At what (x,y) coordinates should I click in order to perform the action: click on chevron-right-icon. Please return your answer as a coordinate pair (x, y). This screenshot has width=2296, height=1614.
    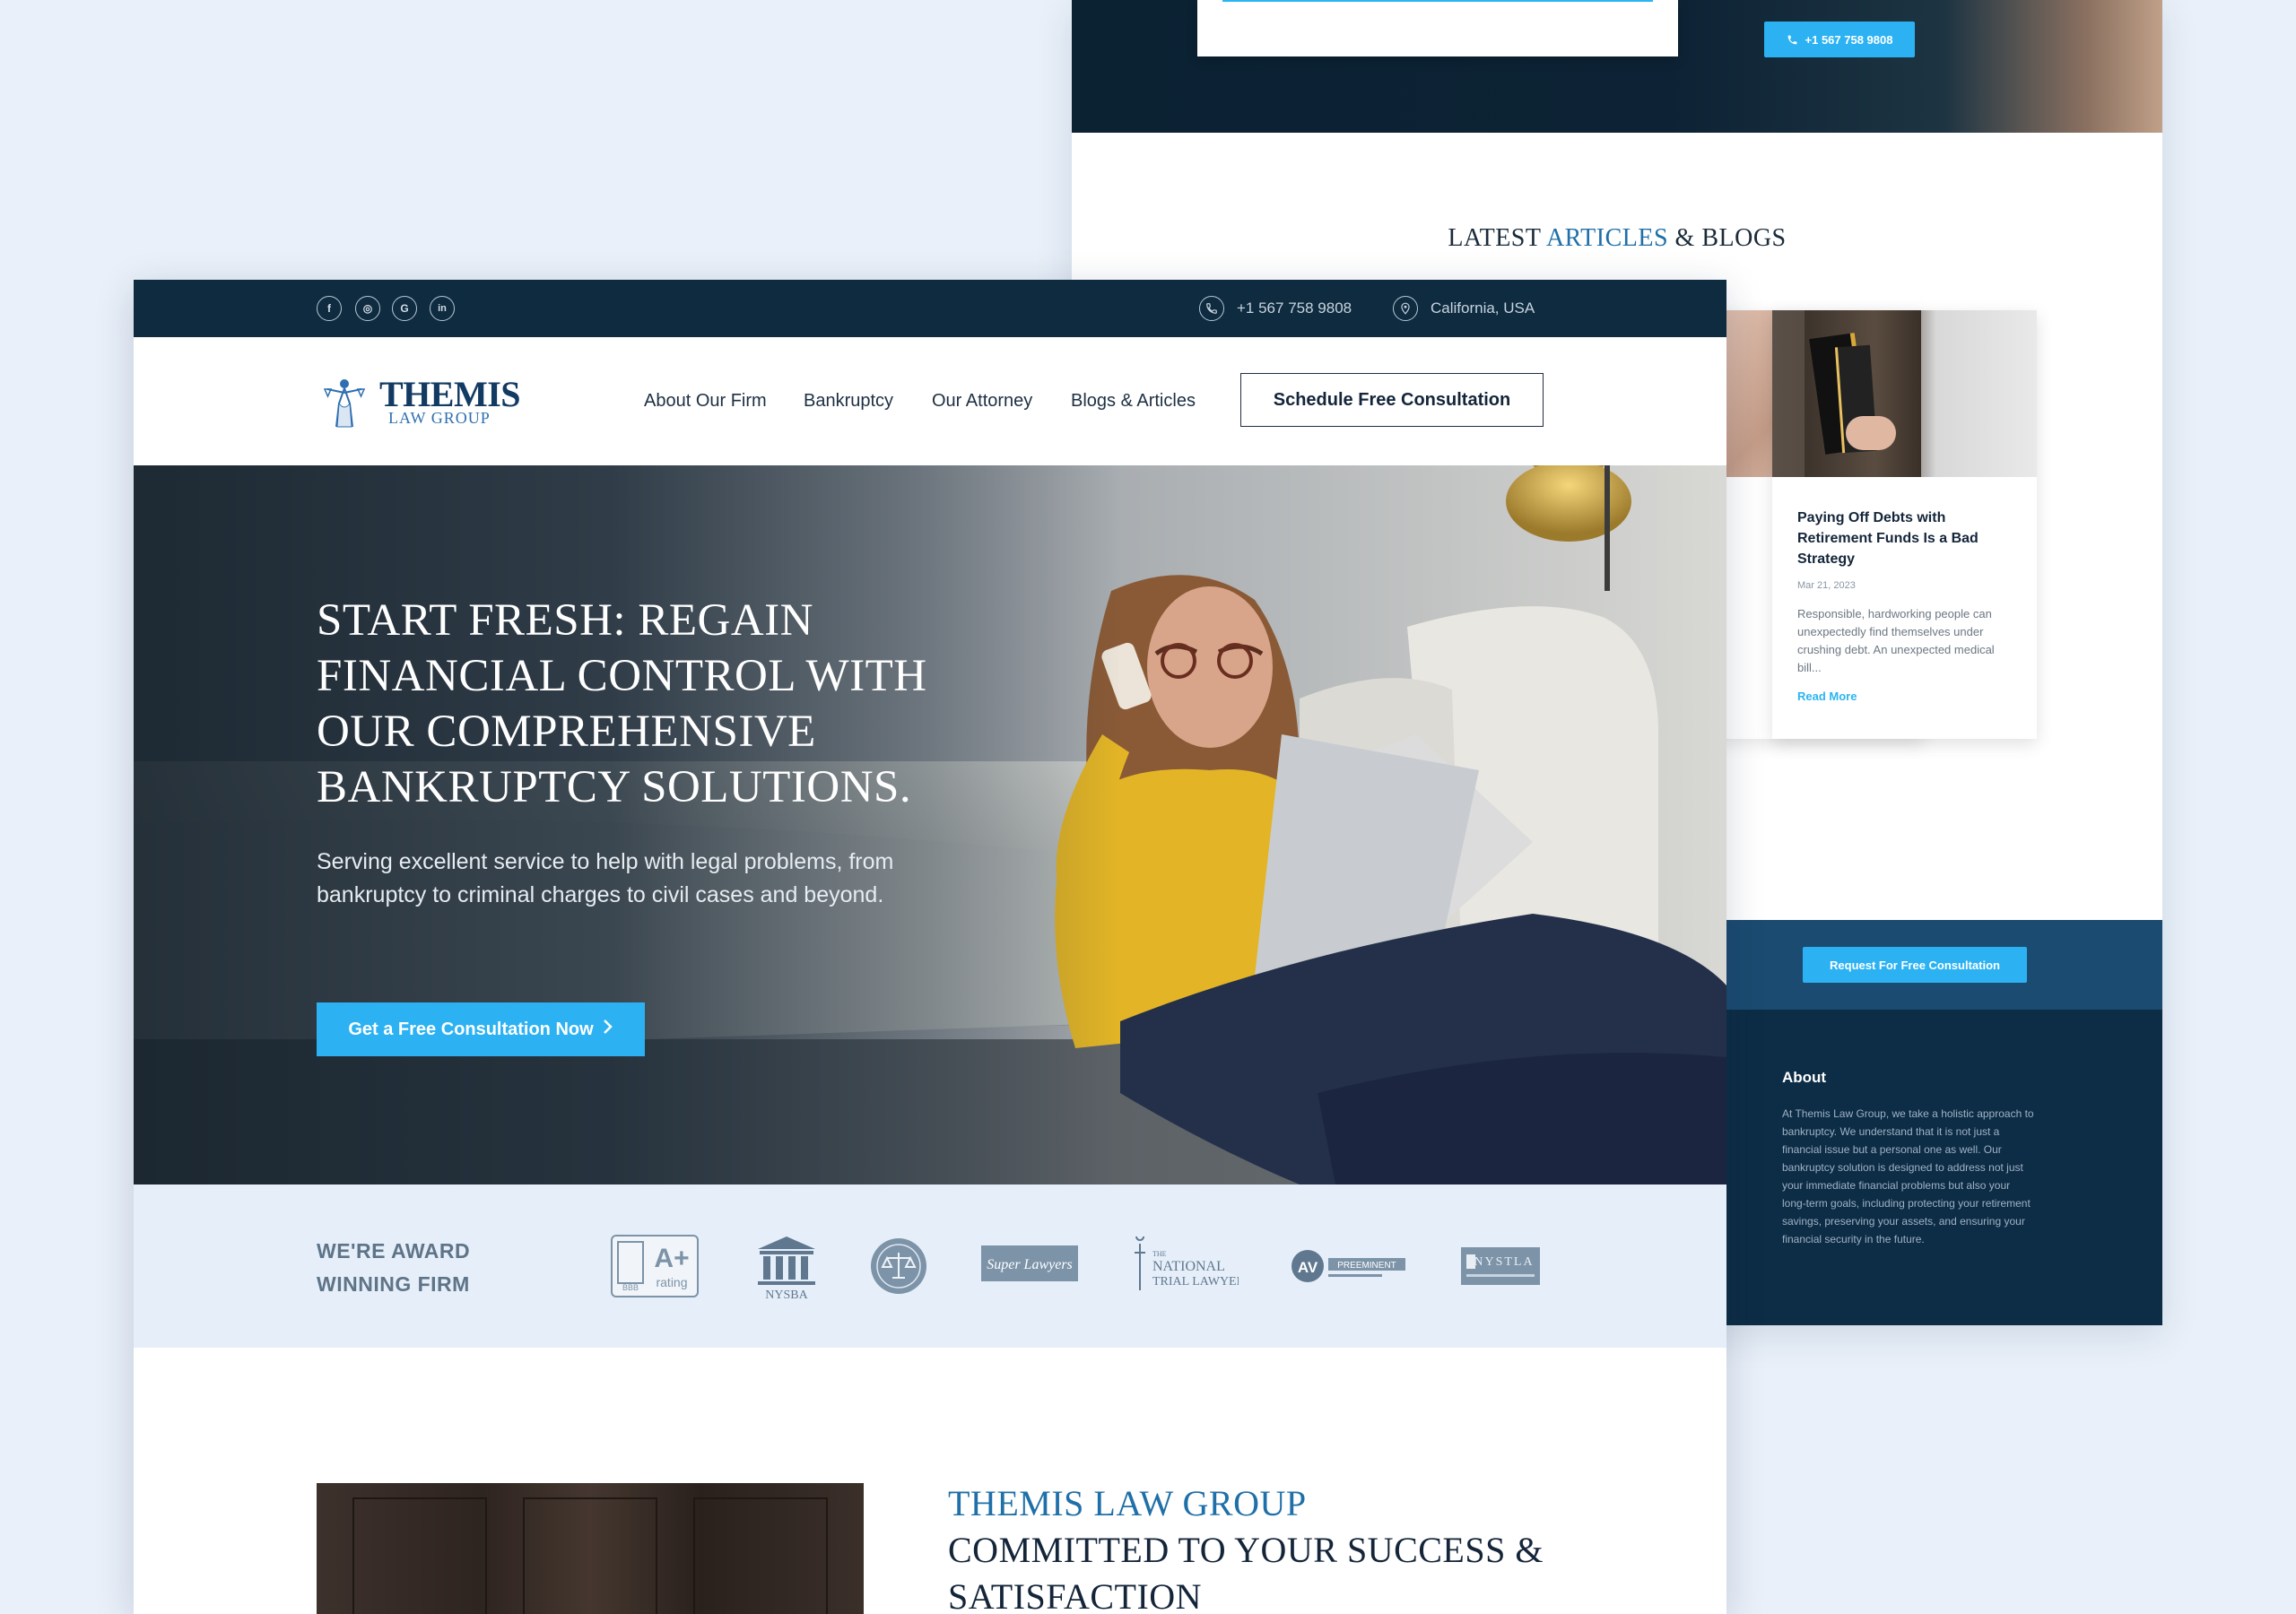
    Looking at the image, I should click on (608, 1029).